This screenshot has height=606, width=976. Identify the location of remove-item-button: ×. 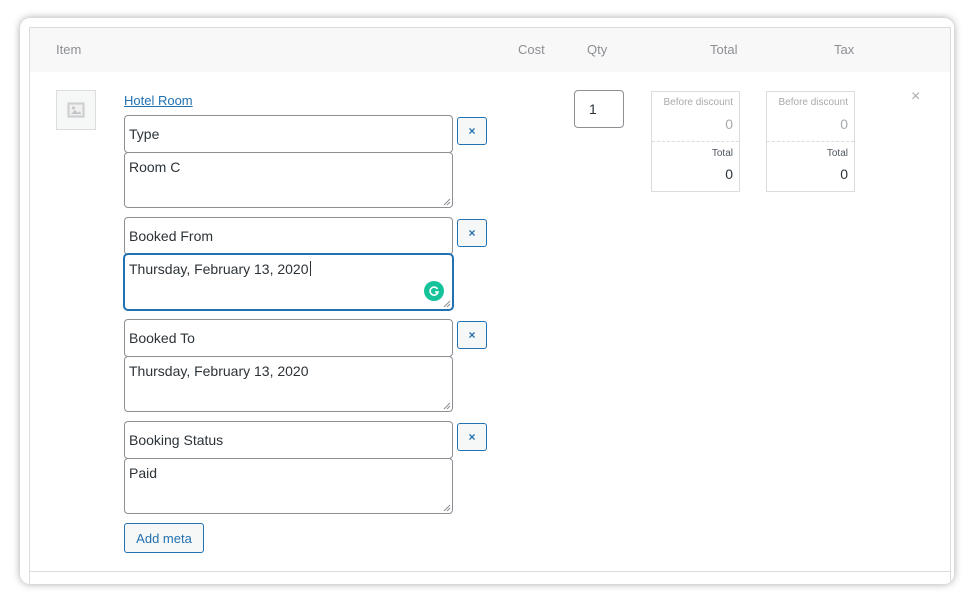
(915, 97).